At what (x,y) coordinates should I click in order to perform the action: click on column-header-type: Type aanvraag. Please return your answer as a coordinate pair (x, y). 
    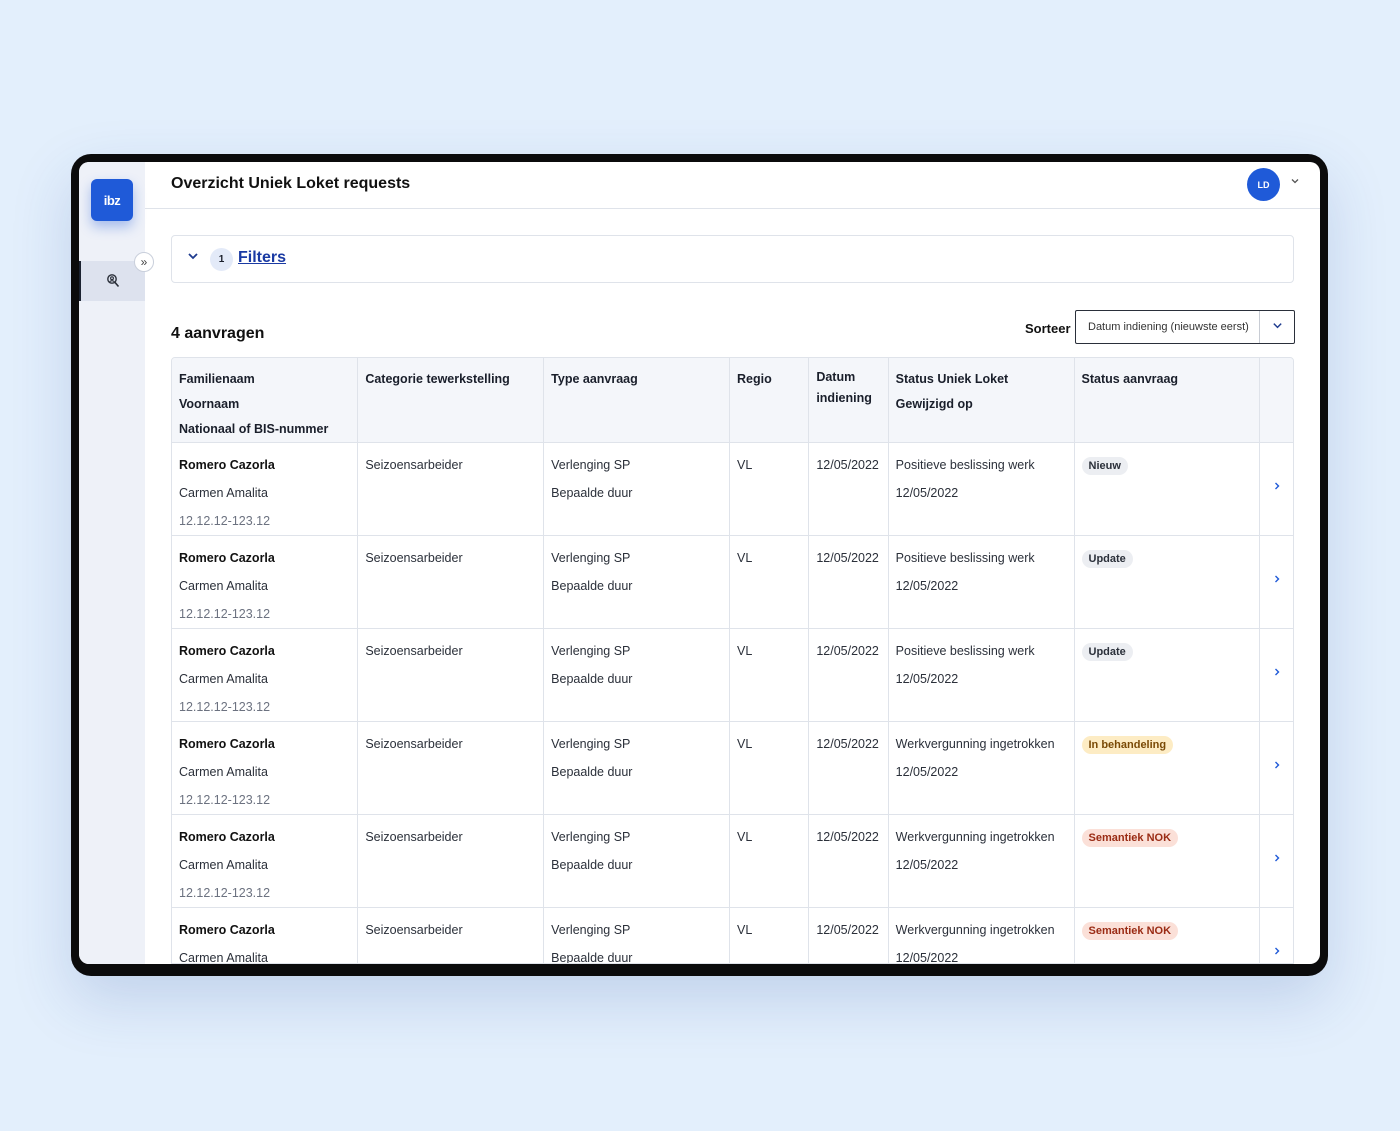
    Looking at the image, I should click on (636, 400).